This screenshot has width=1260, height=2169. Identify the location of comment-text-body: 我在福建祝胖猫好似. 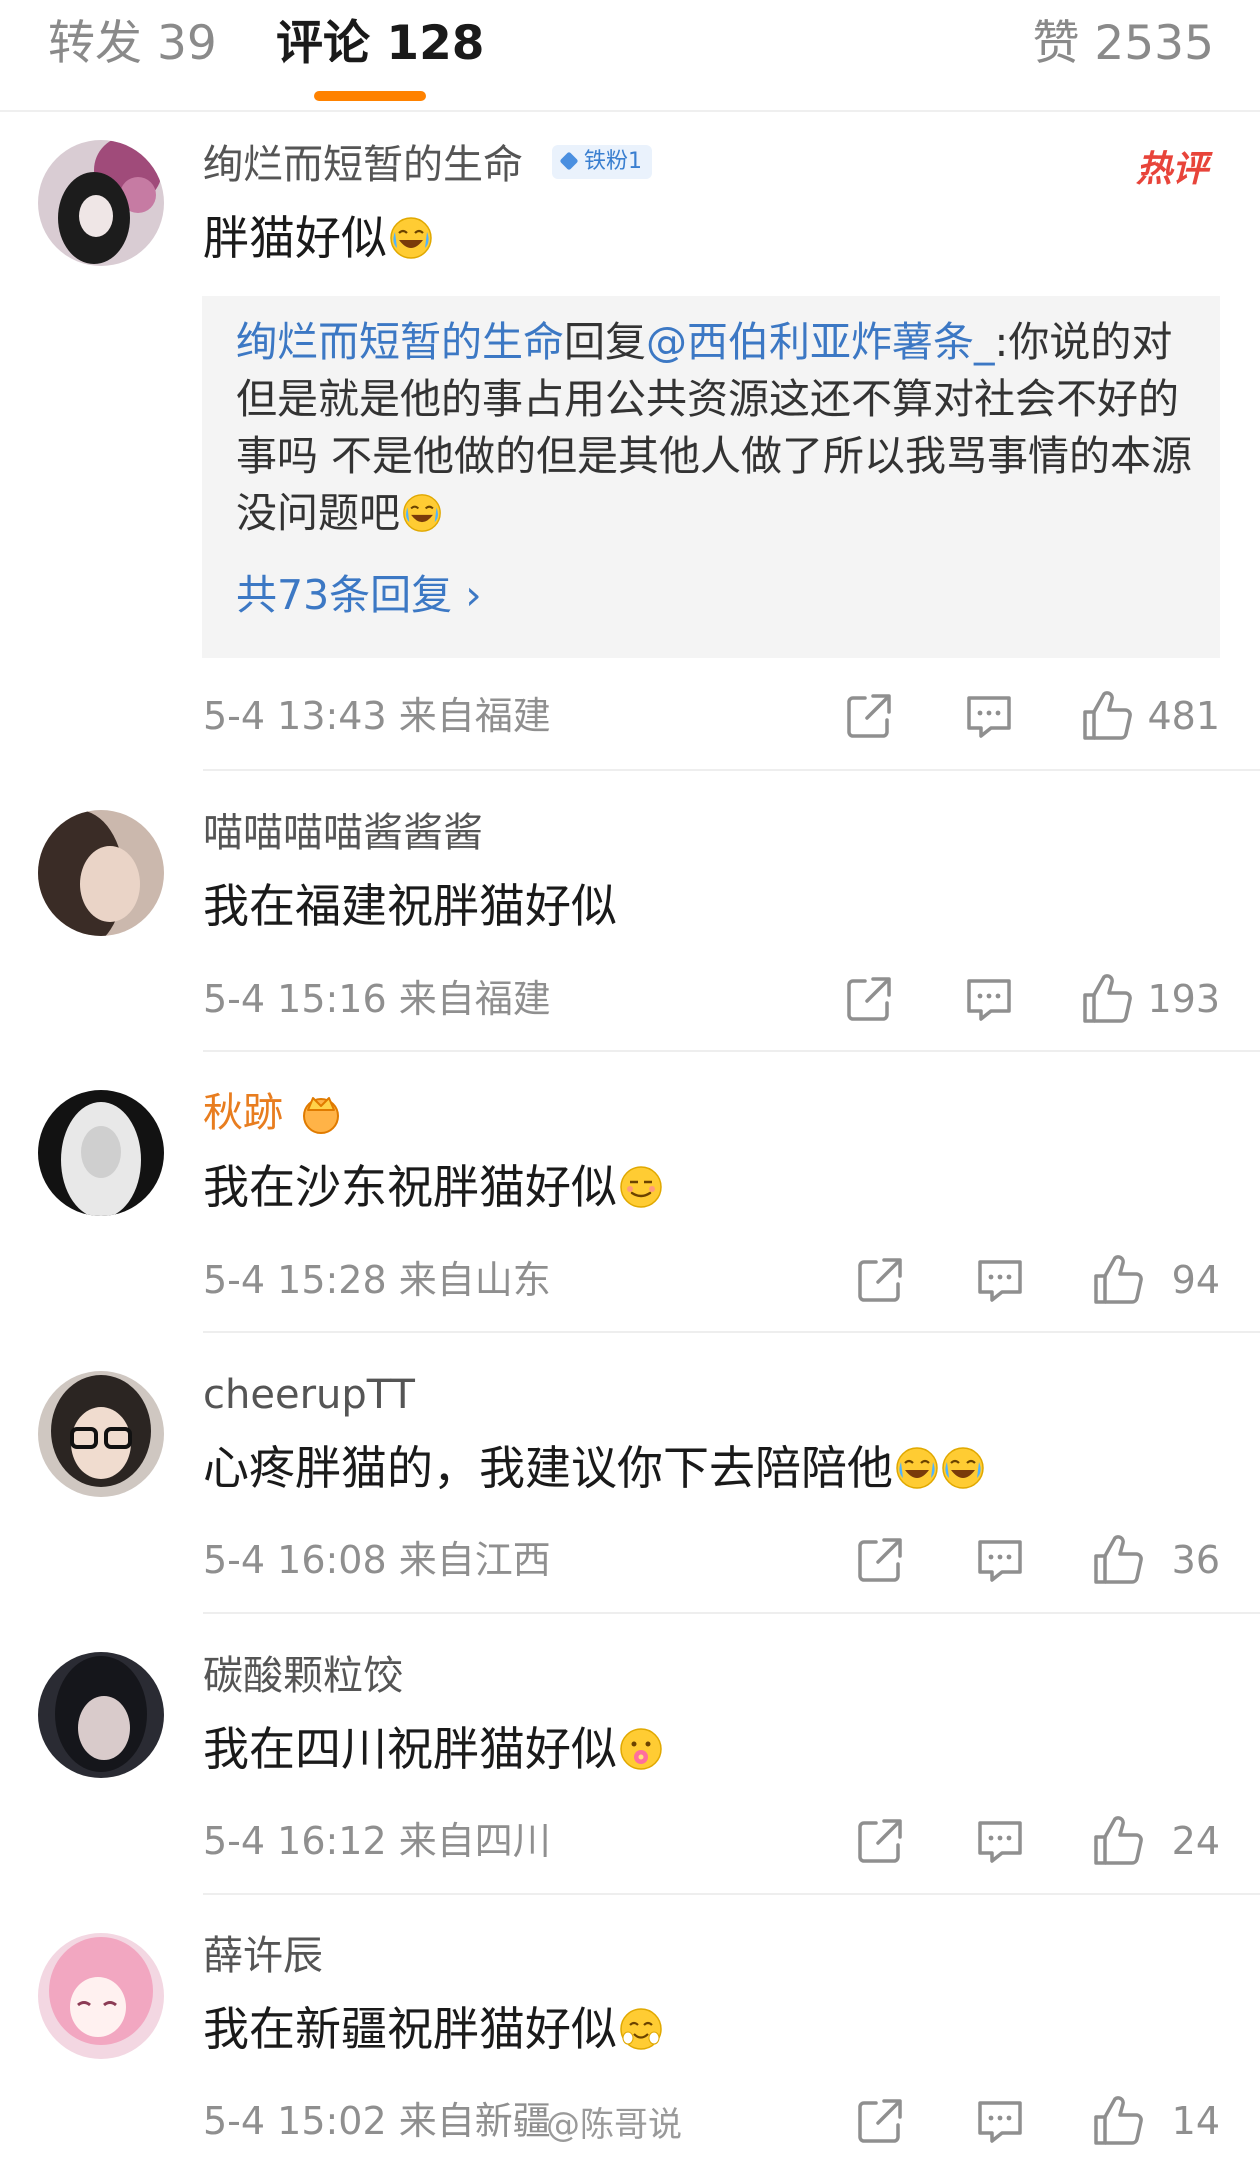
(410, 906).